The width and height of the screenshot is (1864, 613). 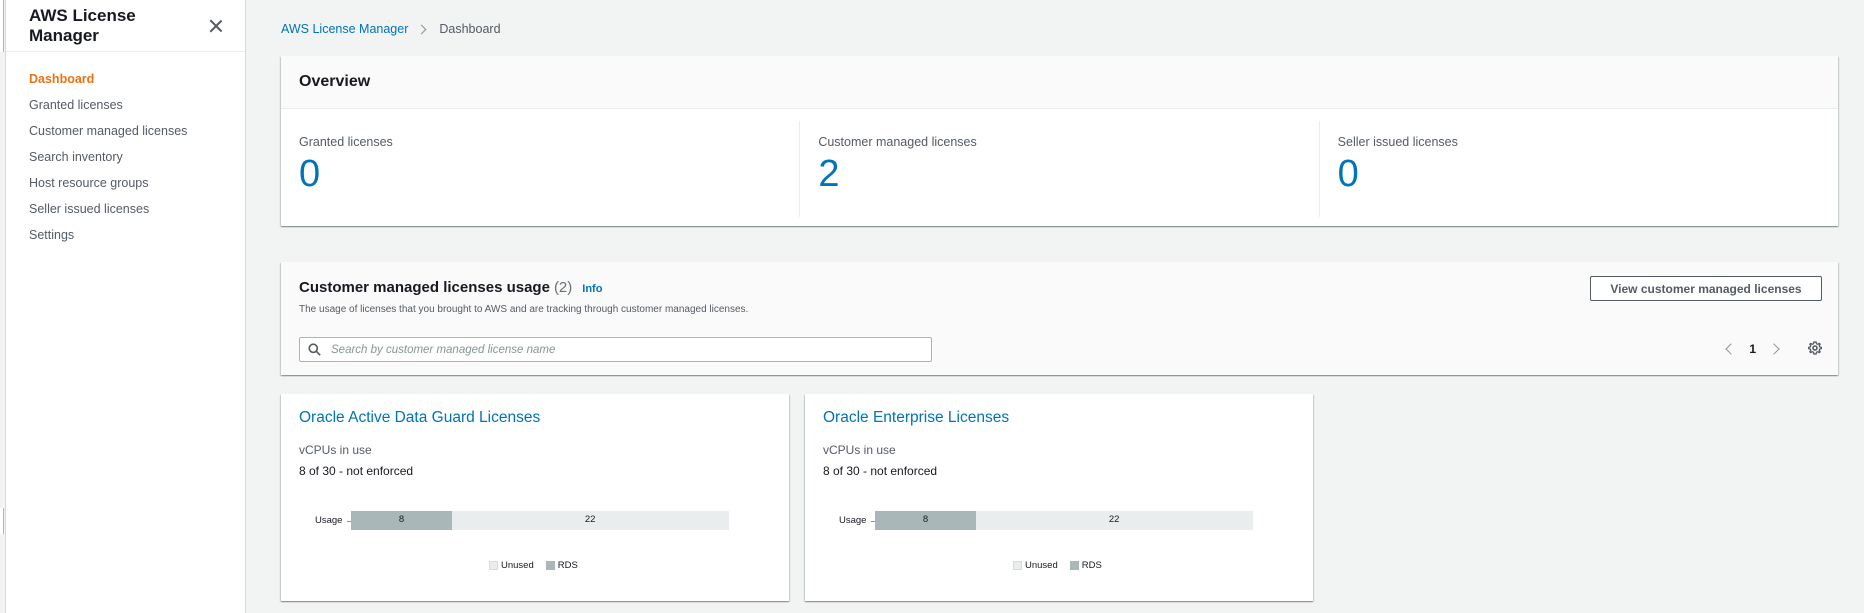 I want to click on usage-title: Customer managed licenses usage, so click(x=424, y=287).